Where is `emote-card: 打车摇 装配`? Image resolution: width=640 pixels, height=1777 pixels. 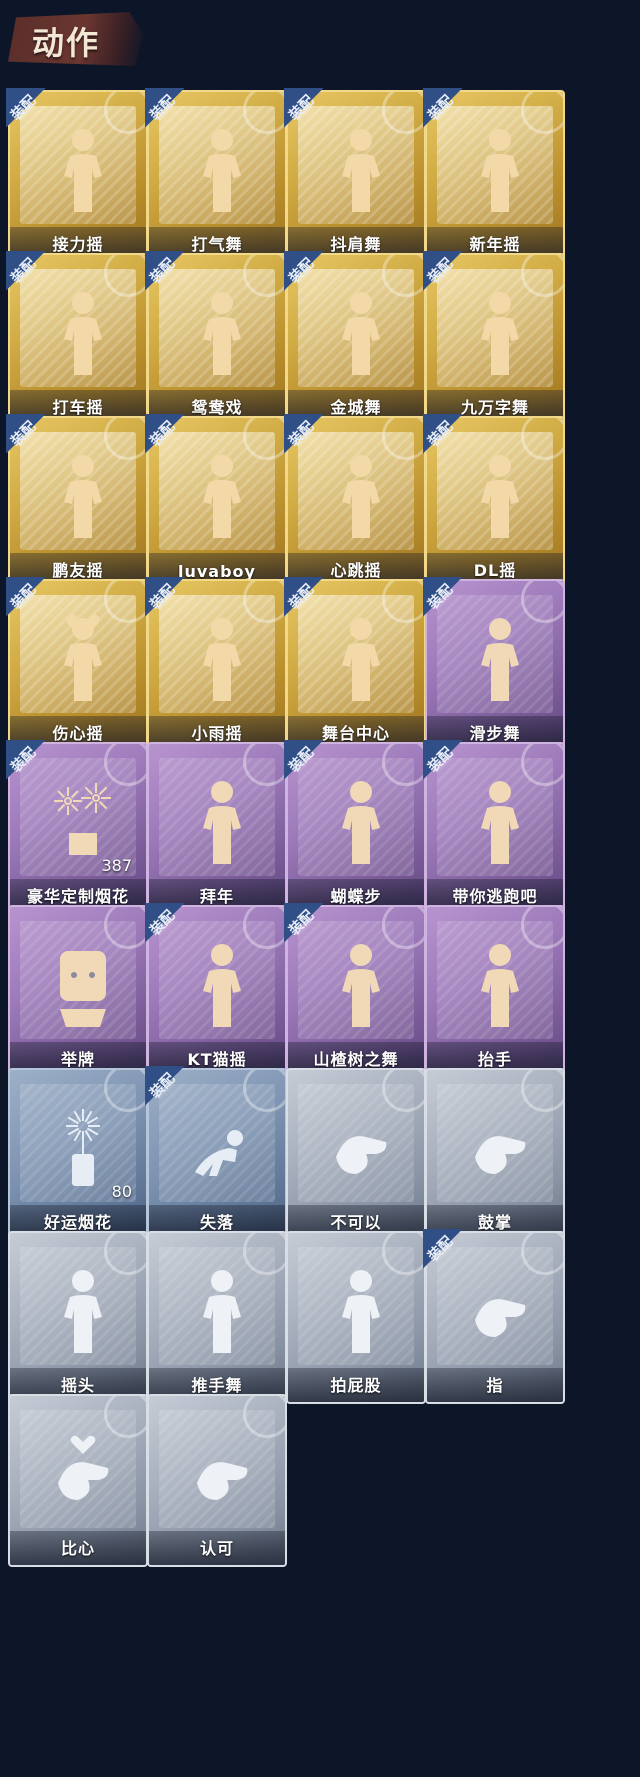
emote-card: 打车摇 装配 is located at coordinates (78, 339).